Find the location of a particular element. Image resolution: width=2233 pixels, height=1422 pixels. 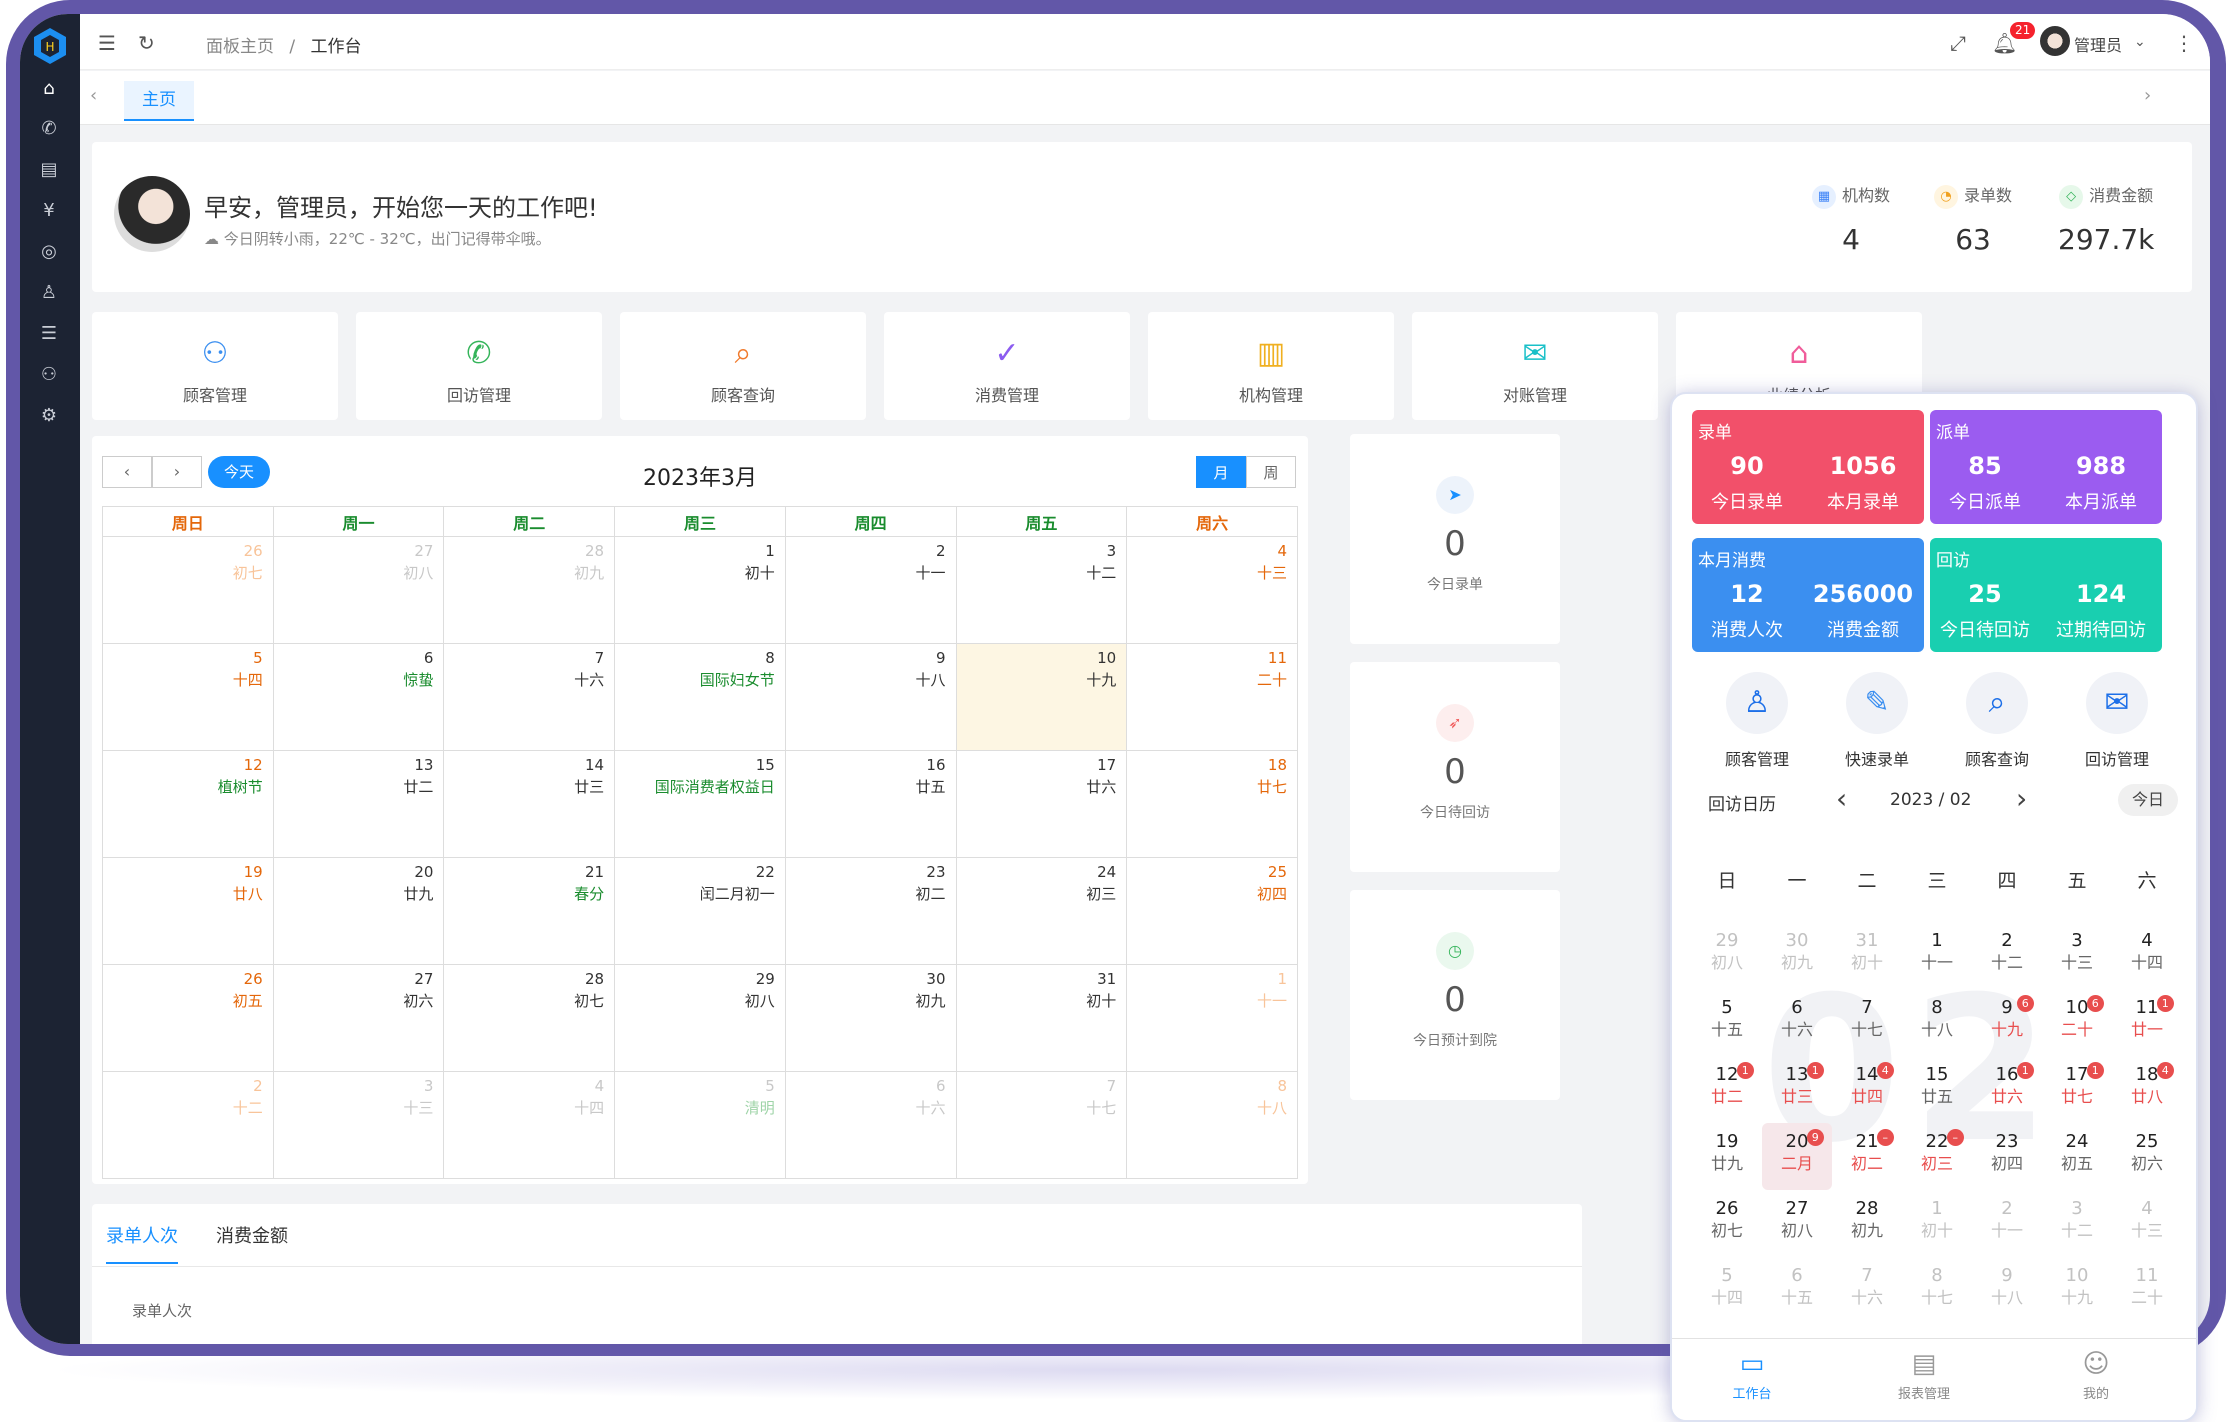

calendar-day: 4 十四 is located at coordinates (2147, 955).